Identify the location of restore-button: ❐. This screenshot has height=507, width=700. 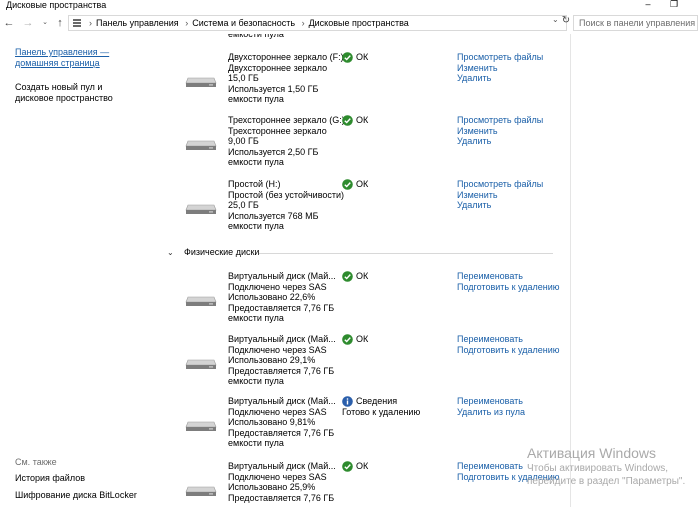
(674, 5).